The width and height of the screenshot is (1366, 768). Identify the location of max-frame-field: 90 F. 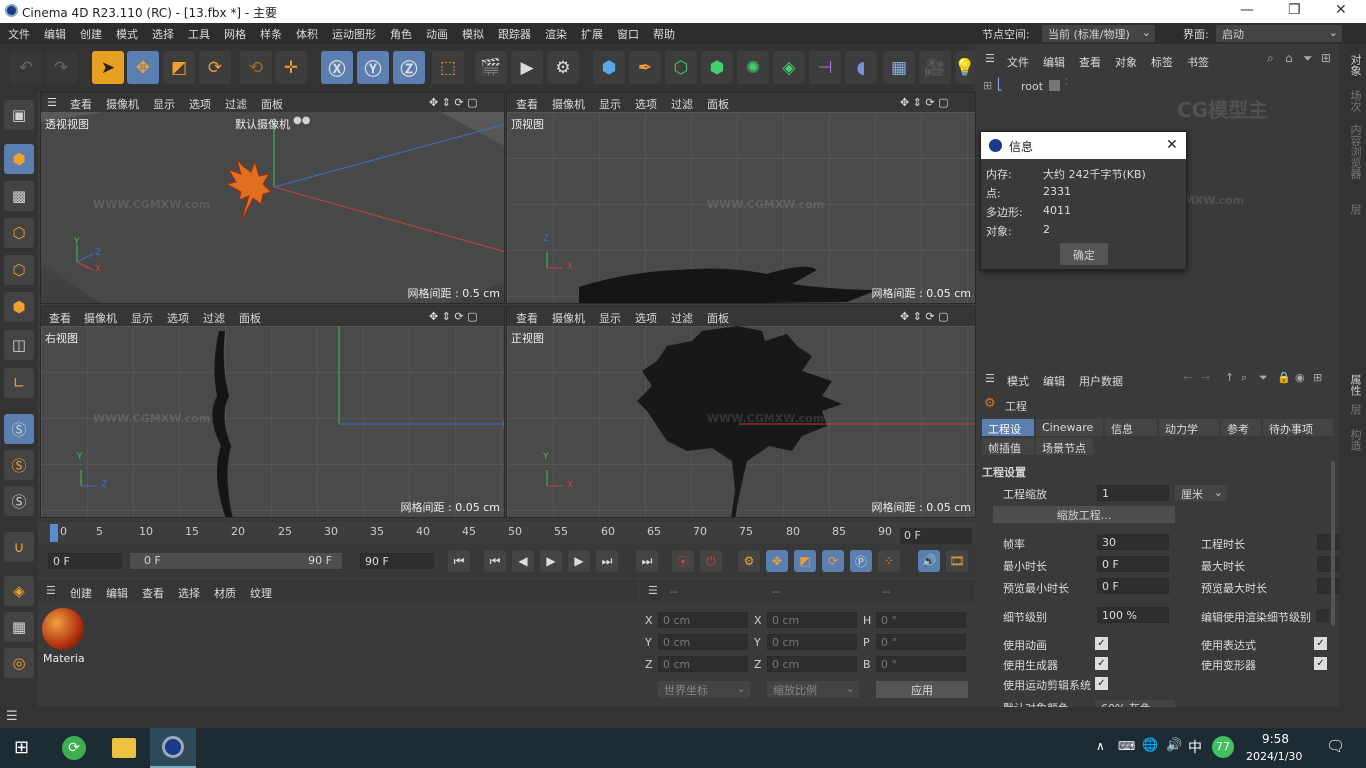
(397, 561).